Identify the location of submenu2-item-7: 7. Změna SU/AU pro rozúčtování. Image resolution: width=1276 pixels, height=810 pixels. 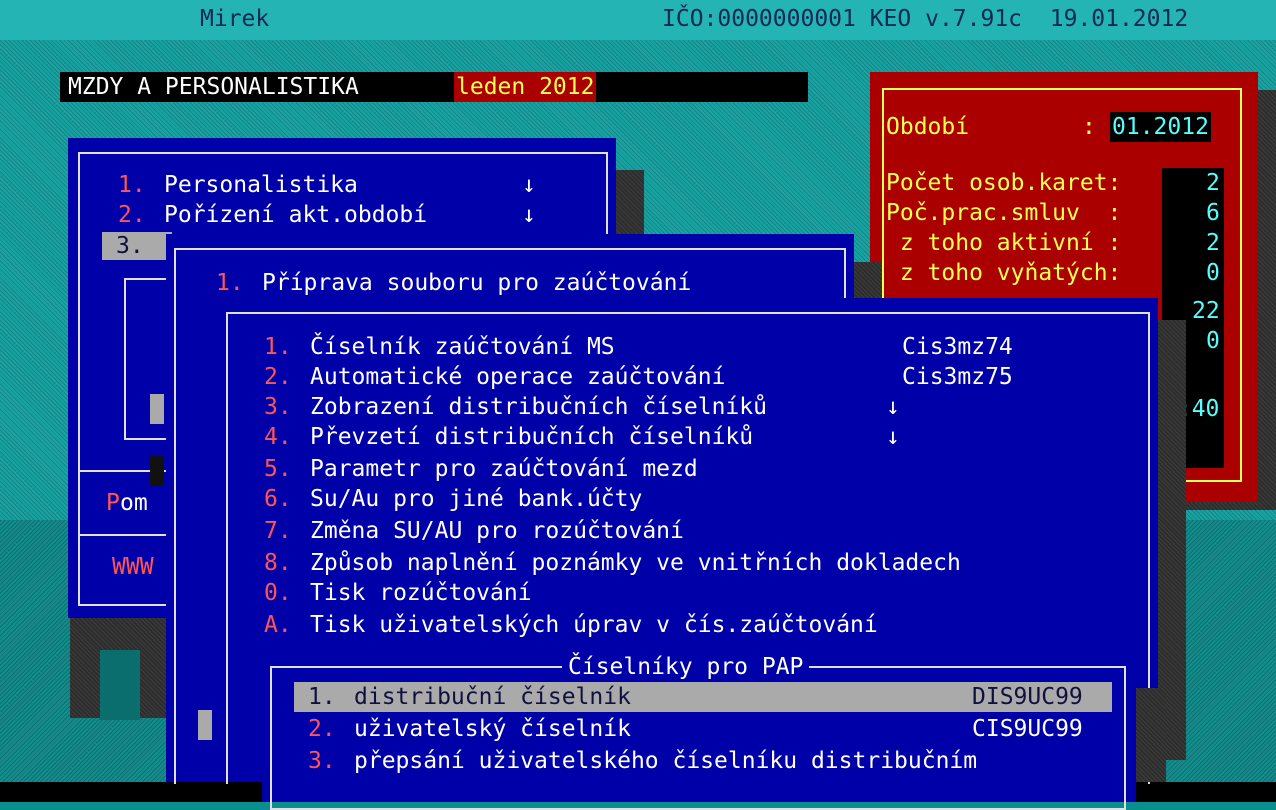
(694, 531).